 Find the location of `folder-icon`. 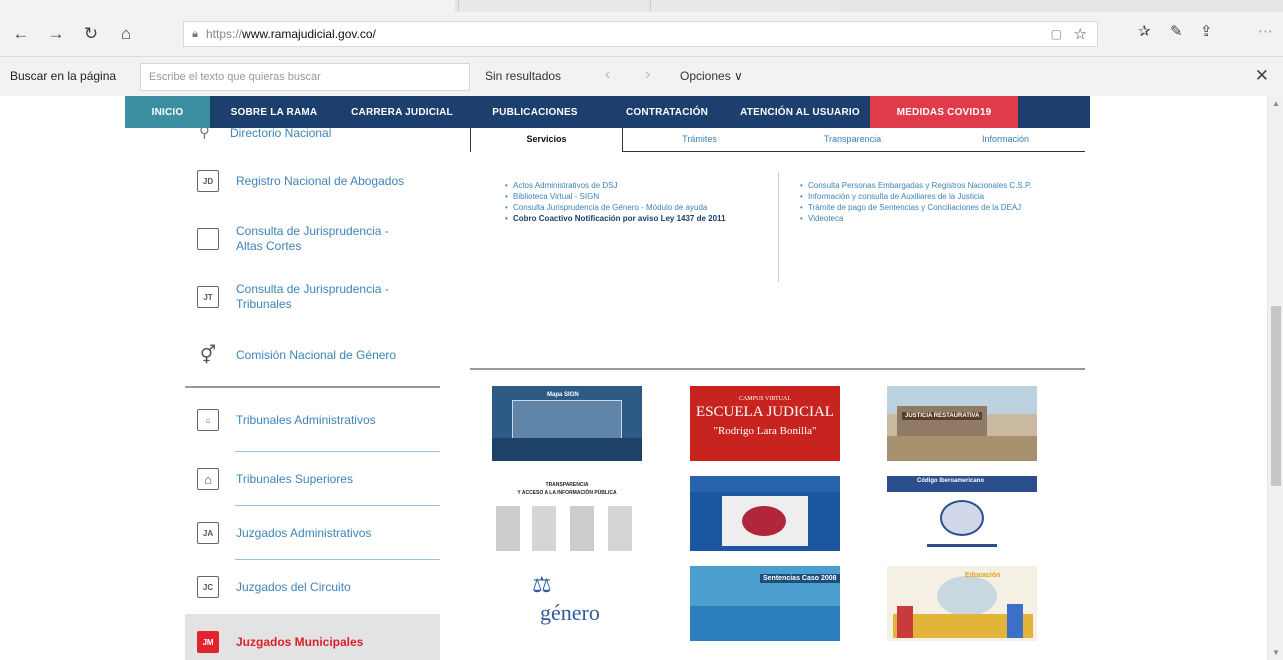

folder-icon is located at coordinates (208, 239).